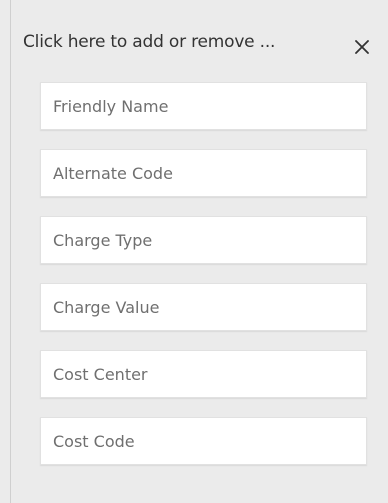 The height and width of the screenshot is (503, 388). I want to click on close-button, so click(362, 43).